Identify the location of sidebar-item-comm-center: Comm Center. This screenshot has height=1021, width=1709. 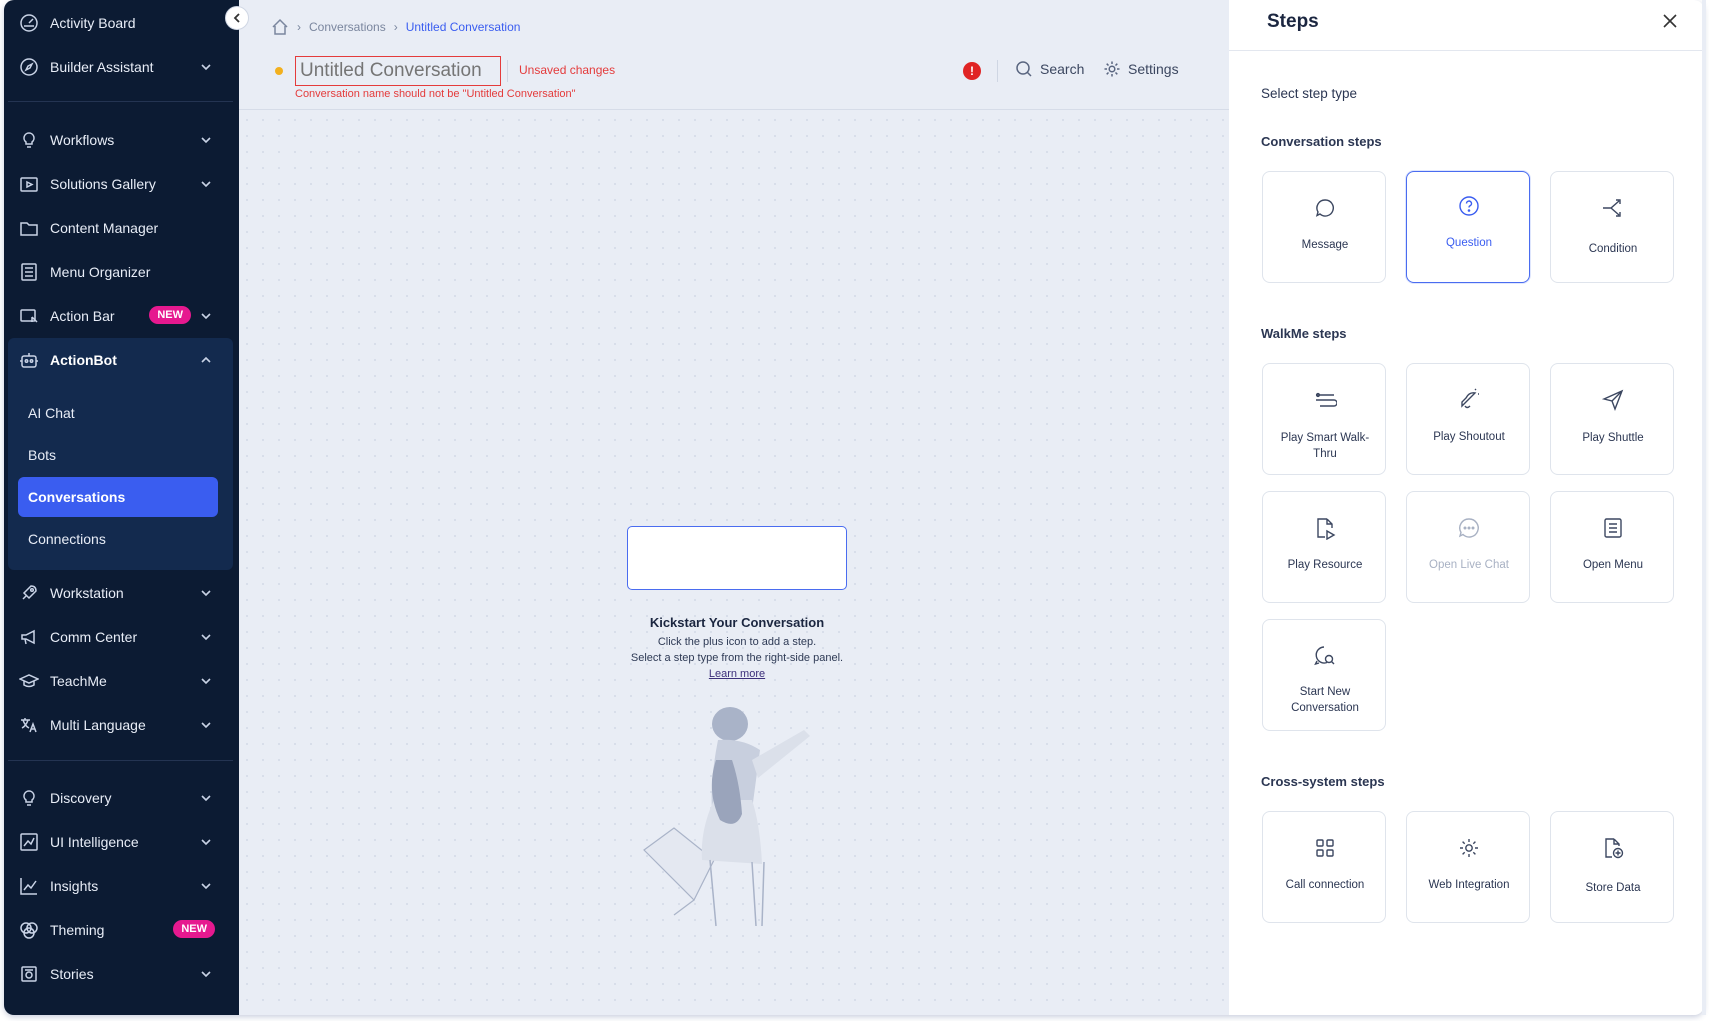
(121, 637).